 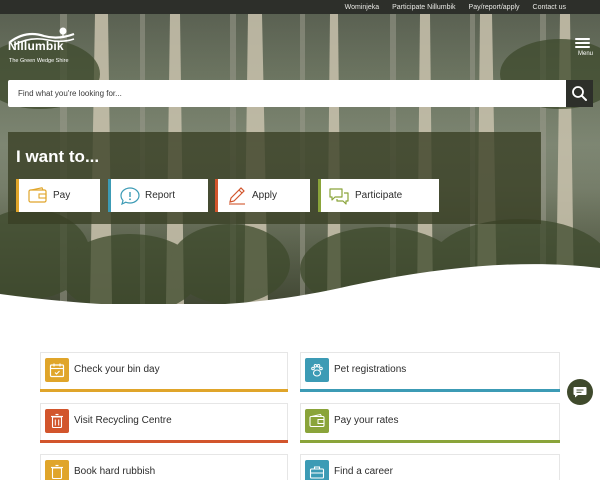 I want to click on action-participate-button: Participate, so click(x=378, y=195).